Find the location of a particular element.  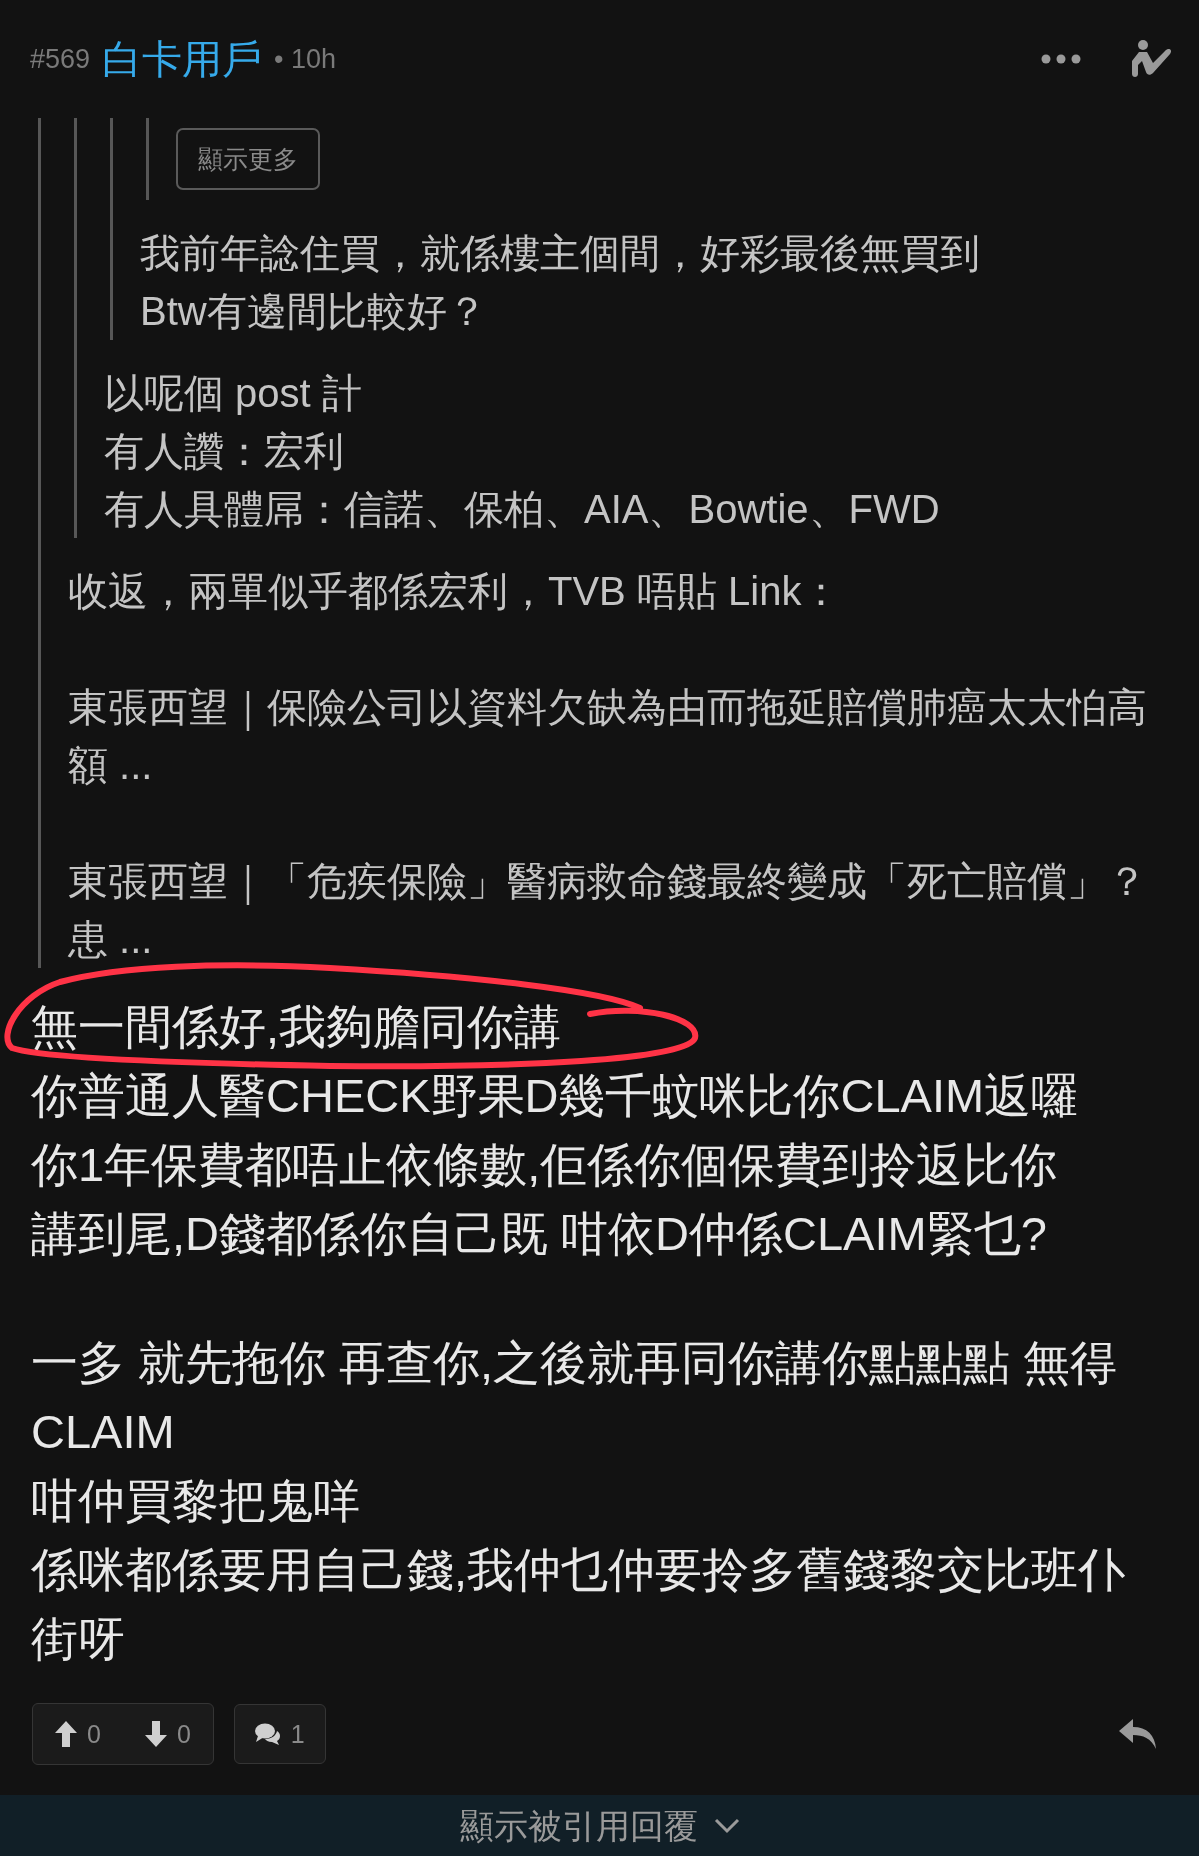

post-text-line: 你普通人醫CHECK野果D幾千蚊咪比你CLAIM返囉 is located at coordinates (555, 1096).